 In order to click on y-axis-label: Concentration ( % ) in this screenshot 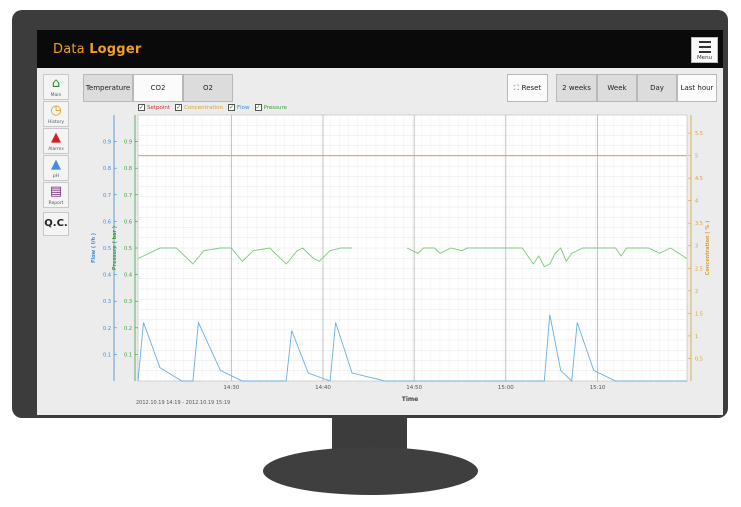, I will do `click(708, 248)`.